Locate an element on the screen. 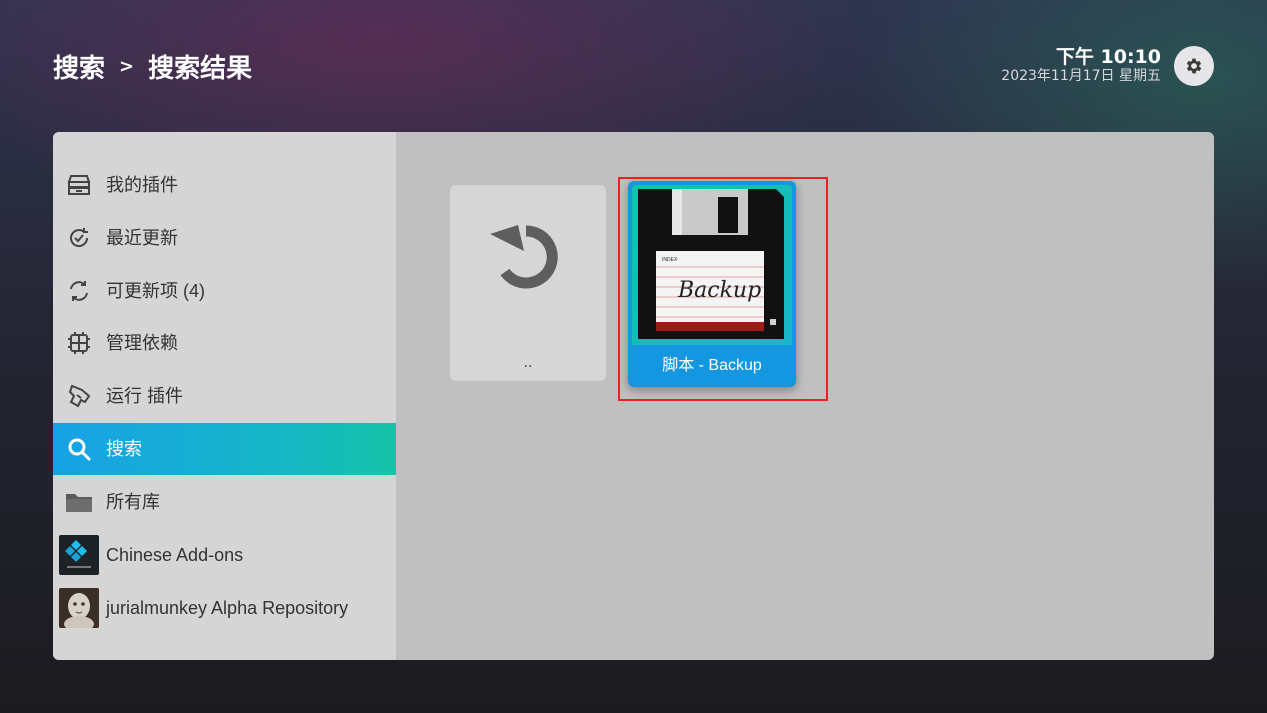 Image resolution: width=1267 pixels, height=713 pixels. back-arrow-icon is located at coordinates (524, 257).